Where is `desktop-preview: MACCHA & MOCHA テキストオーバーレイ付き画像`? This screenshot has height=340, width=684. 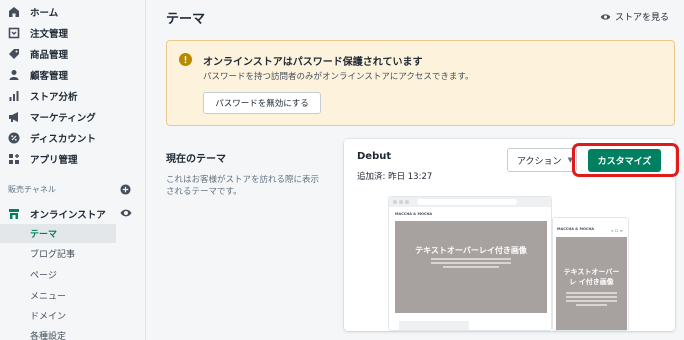
desktop-preview: MACCHA & MOCHA テキストオーバーレイ付き画像 is located at coordinates (470, 263).